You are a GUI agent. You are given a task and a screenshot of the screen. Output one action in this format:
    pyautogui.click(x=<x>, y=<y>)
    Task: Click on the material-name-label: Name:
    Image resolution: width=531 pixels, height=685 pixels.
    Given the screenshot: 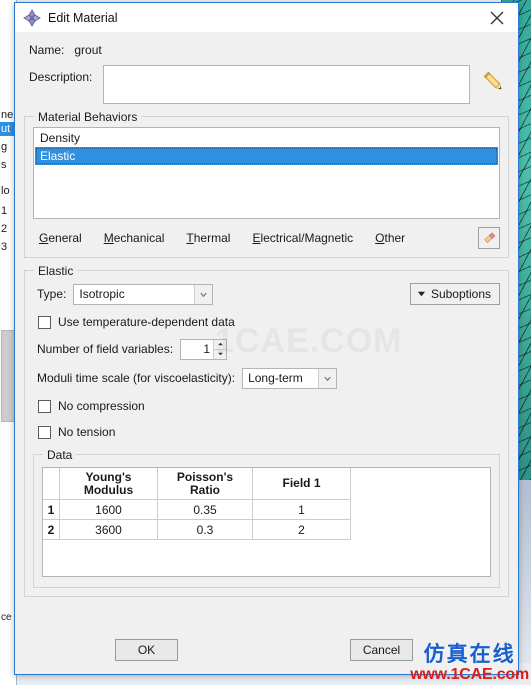 What is the action you would take?
    pyautogui.click(x=47, y=50)
    